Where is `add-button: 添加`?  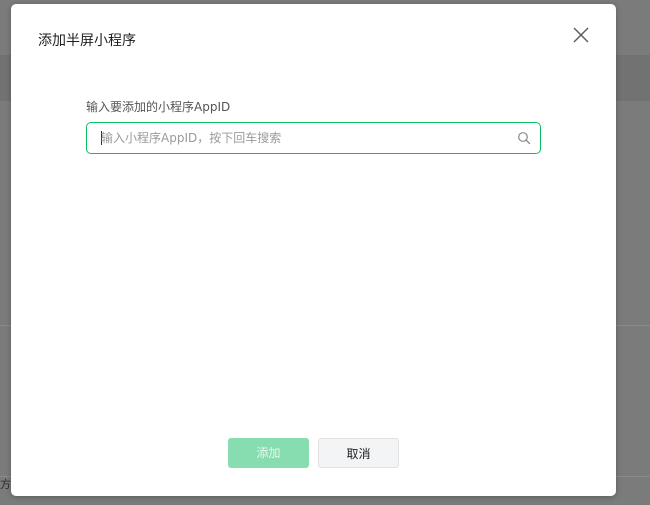 add-button: 添加 is located at coordinates (268, 453).